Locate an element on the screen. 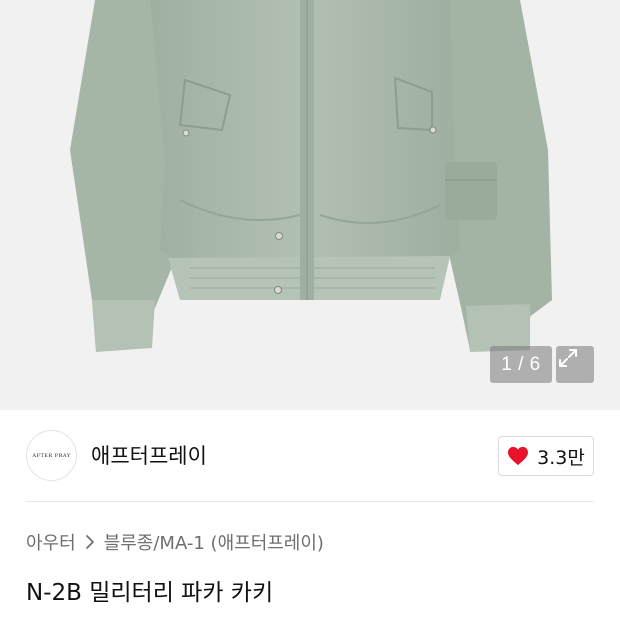 This screenshot has height=620, width=620. breadcrumb-category: 아우터 is located at coordinates (51, 542).